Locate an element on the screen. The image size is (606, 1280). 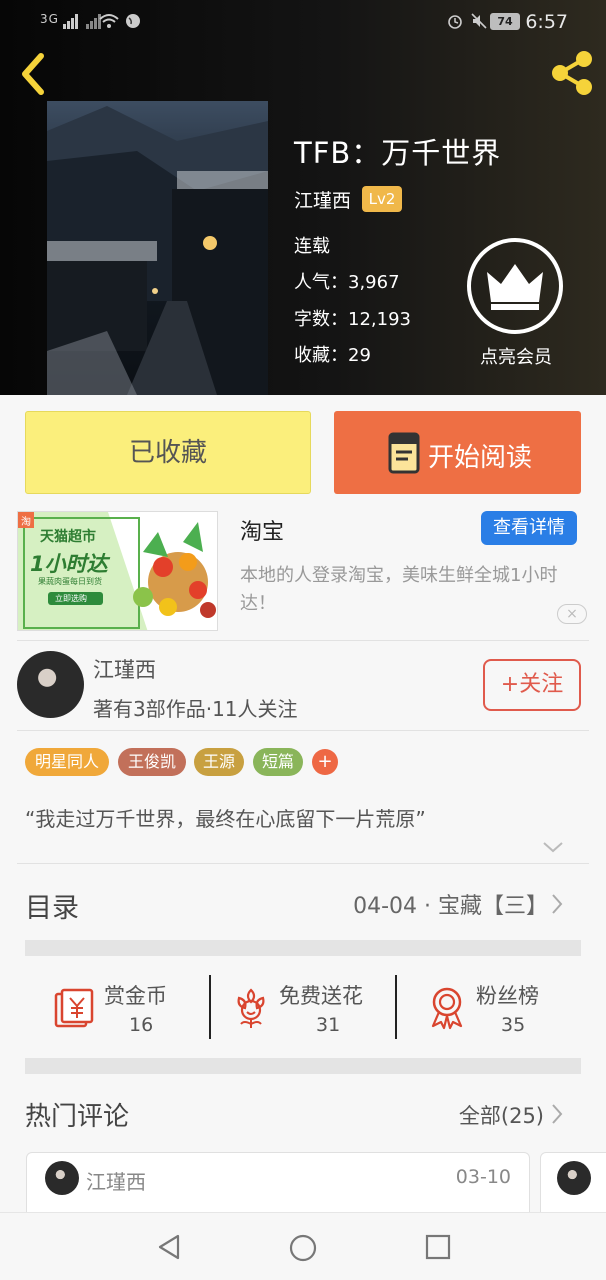
crown-icon is located at coordinates (515, 287).